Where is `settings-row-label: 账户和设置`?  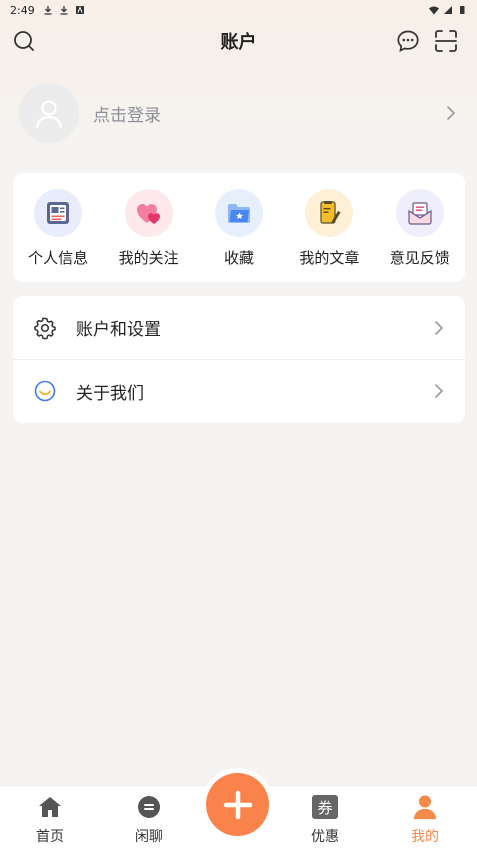 settings-row-label: 账户和设置 is located at coordinates (118, 330).